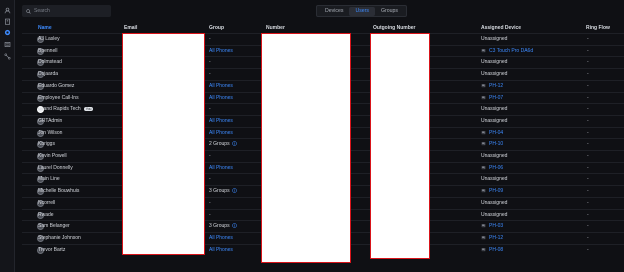  What do you see at coordinates (7, 56) in the screenshot?
I see `routing-icon` at bounding box center [7, 56].